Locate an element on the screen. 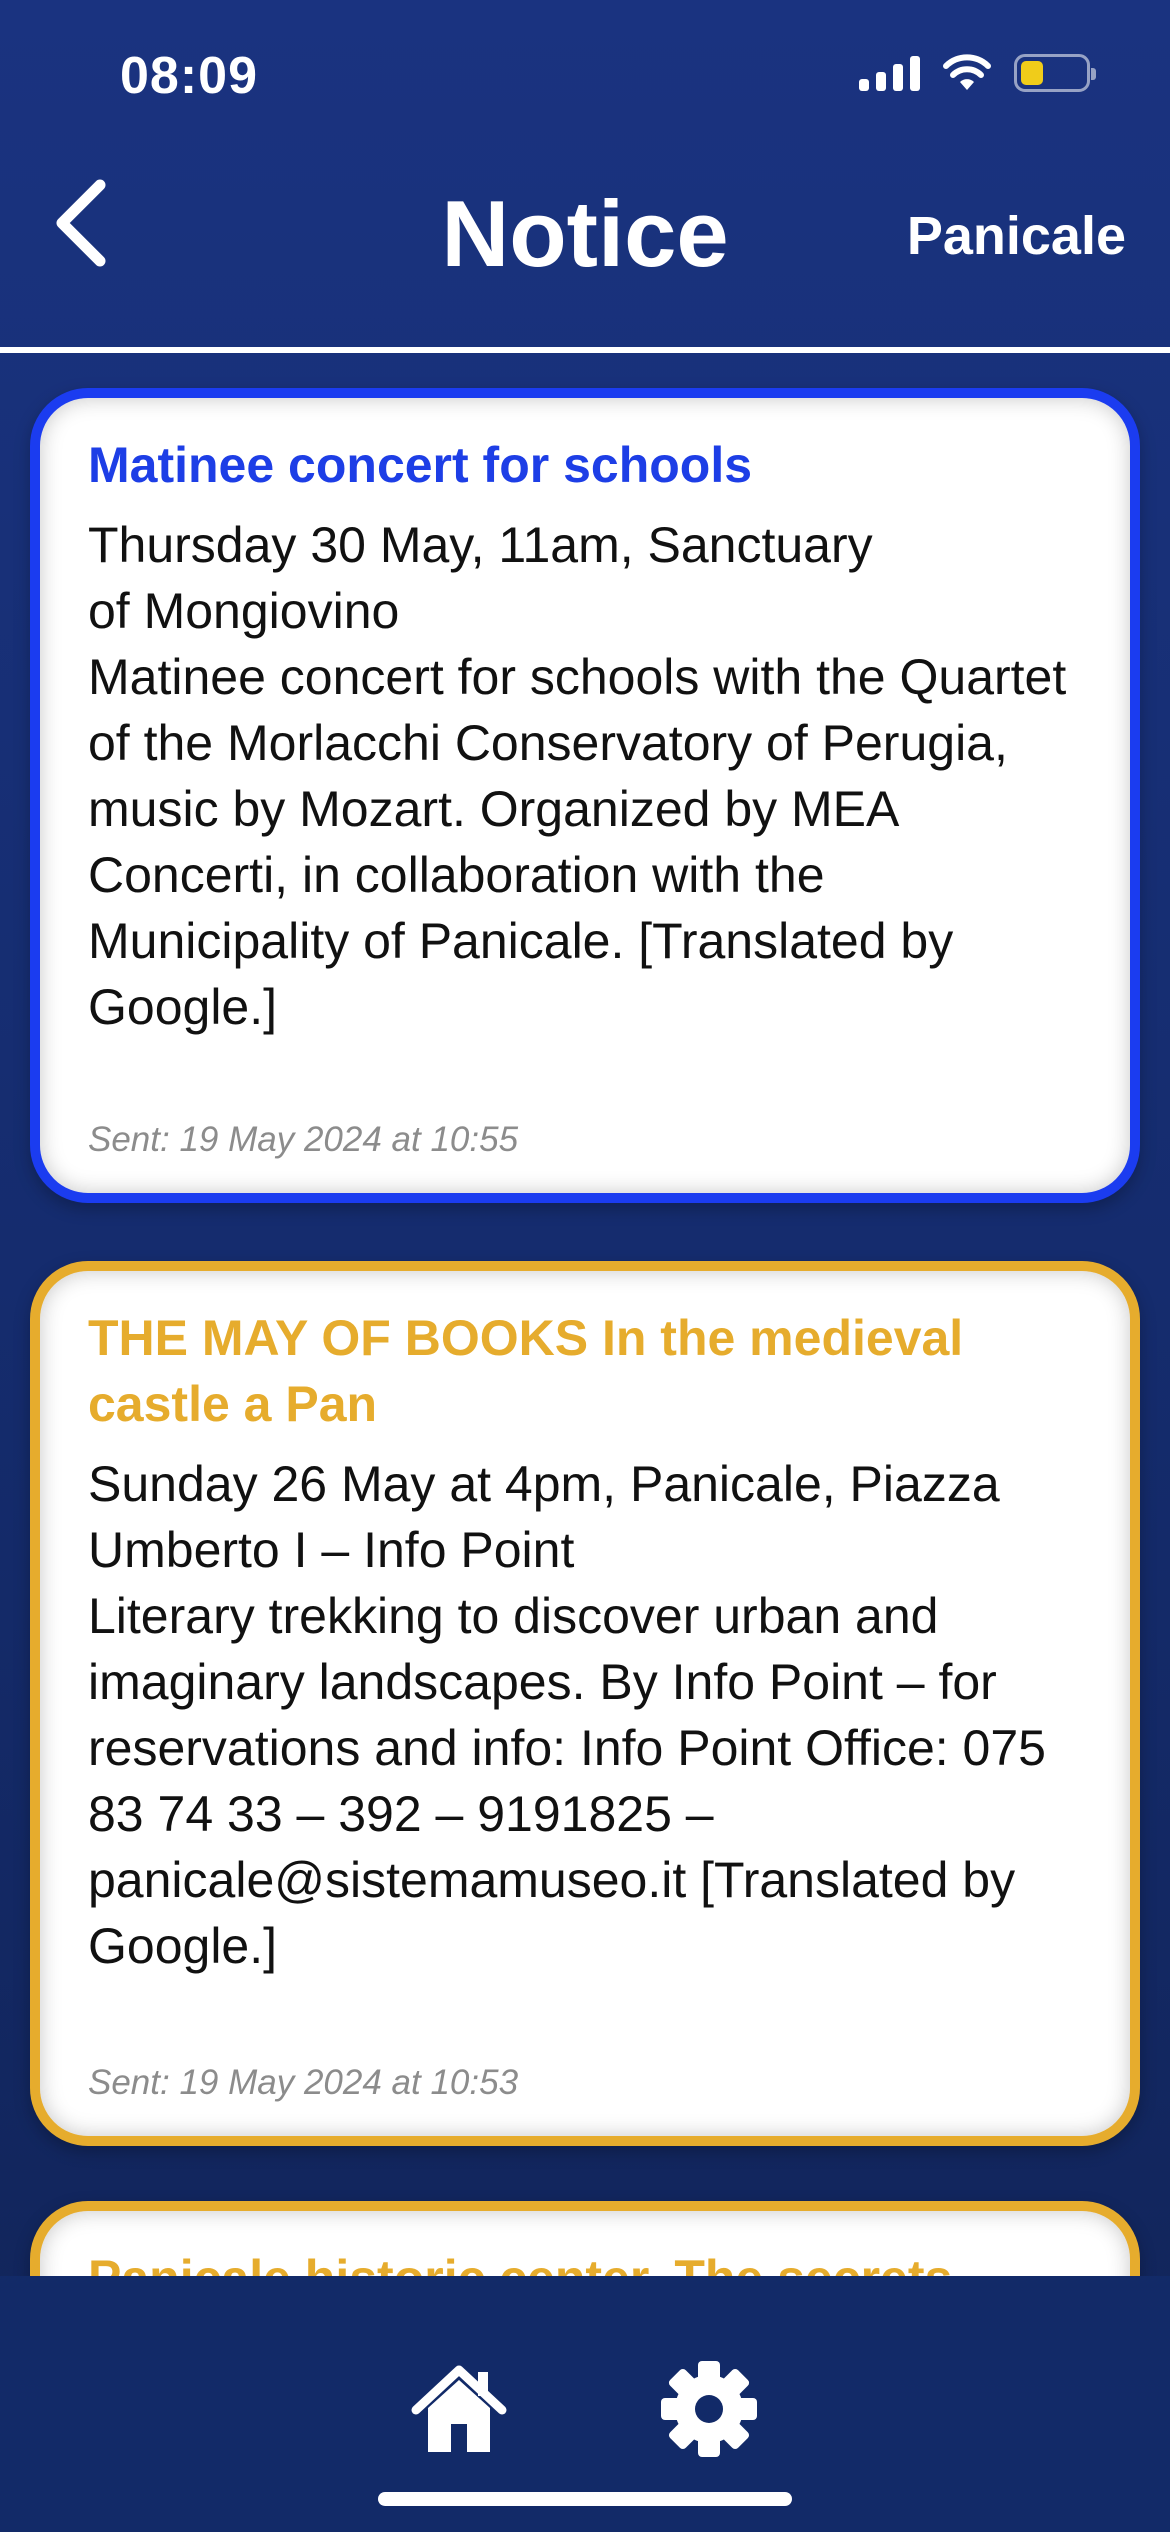 The image size is (1170, 2532). status-bar: 08:09 is located at coordinates (585, 75).